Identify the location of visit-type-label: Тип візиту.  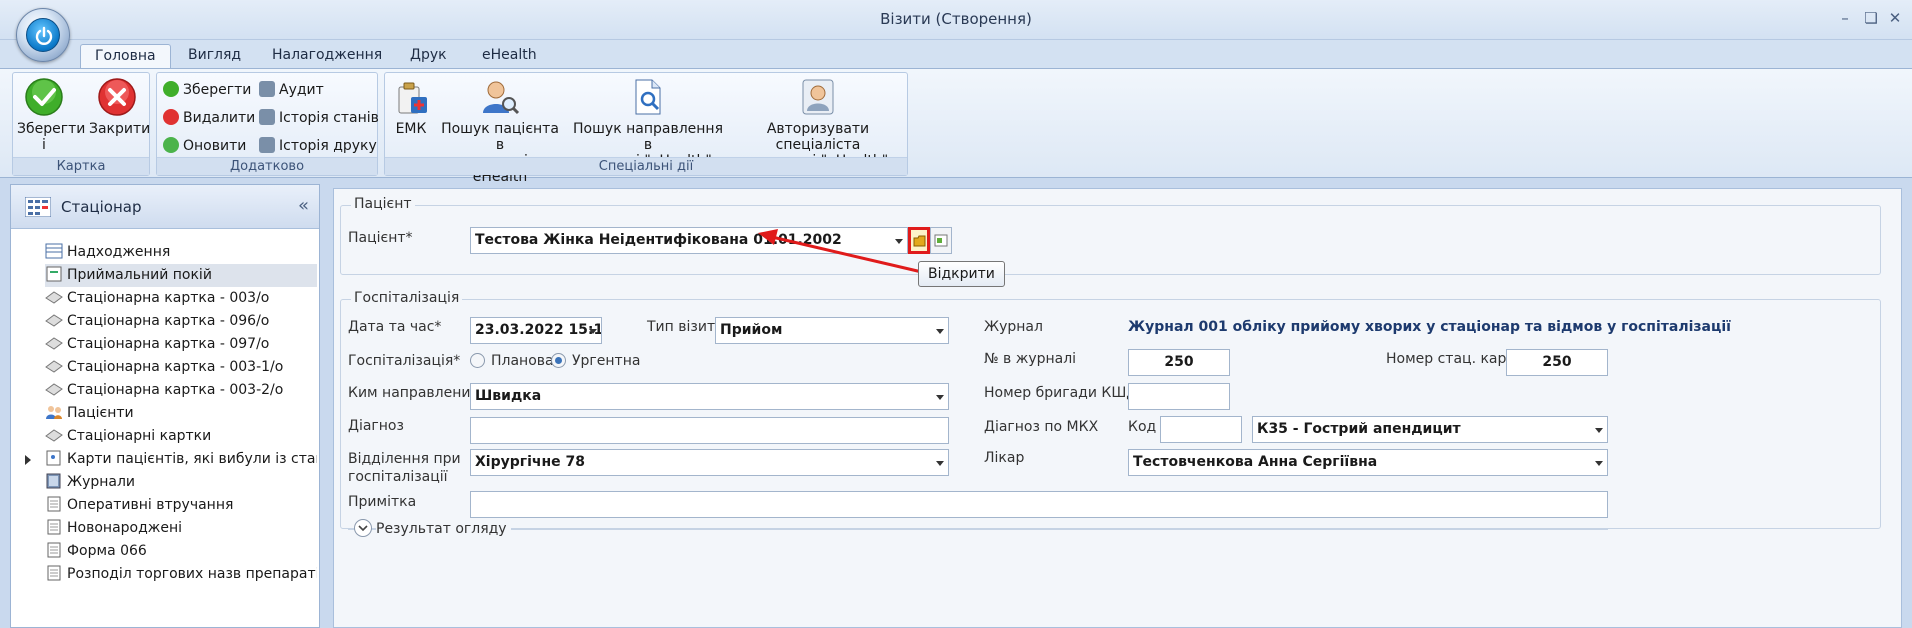
(685, 327).